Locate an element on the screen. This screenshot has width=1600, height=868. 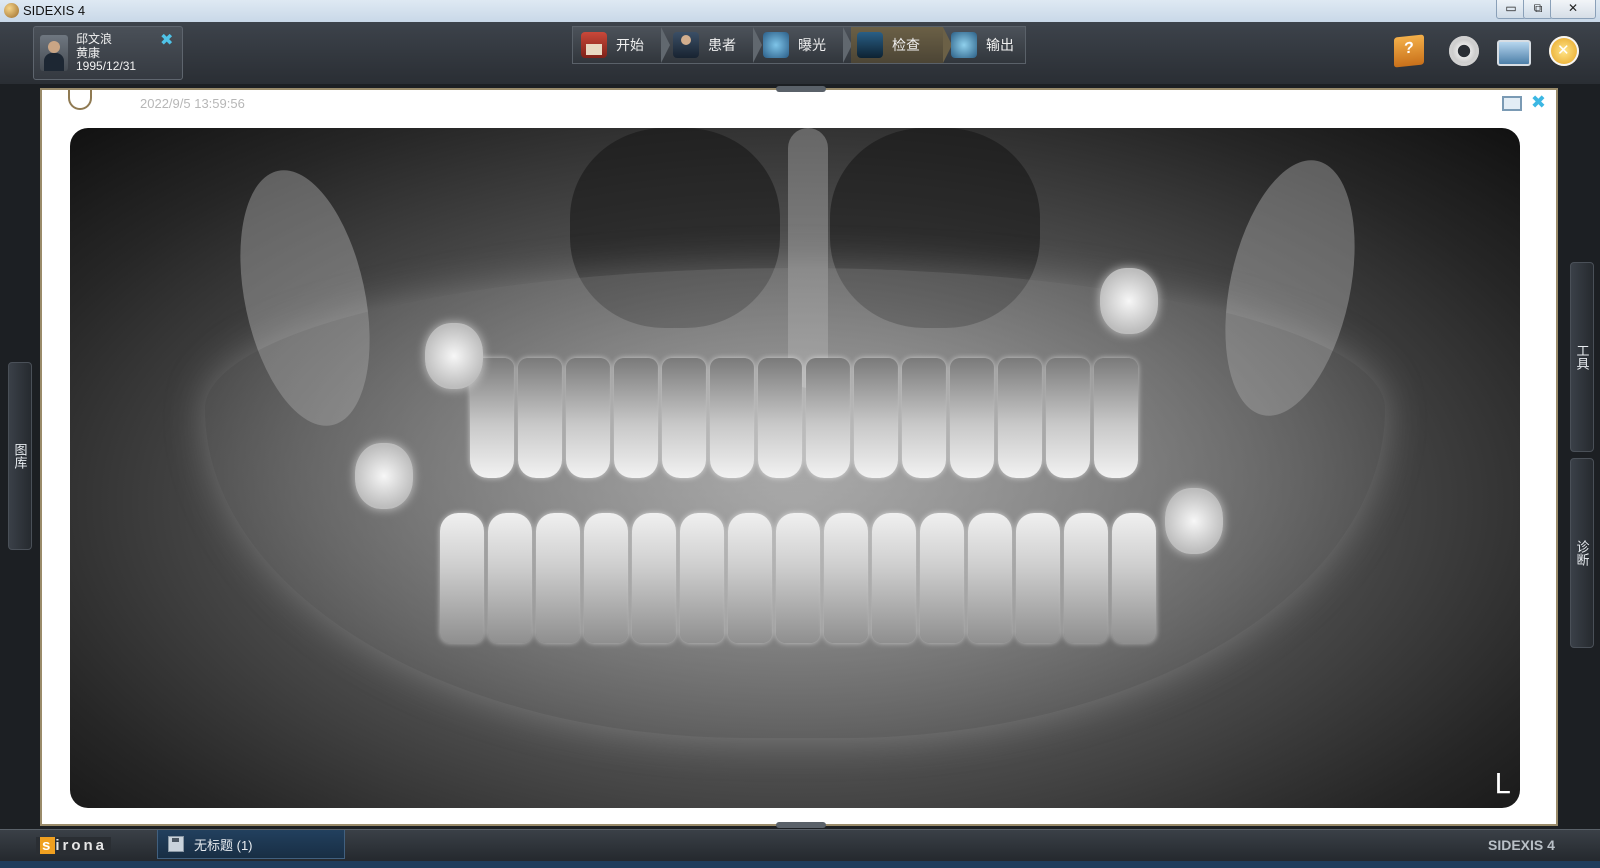
status-bar: s irona 无标题 (1) SIDEXIS 4 is located at coordinates (800, 845).